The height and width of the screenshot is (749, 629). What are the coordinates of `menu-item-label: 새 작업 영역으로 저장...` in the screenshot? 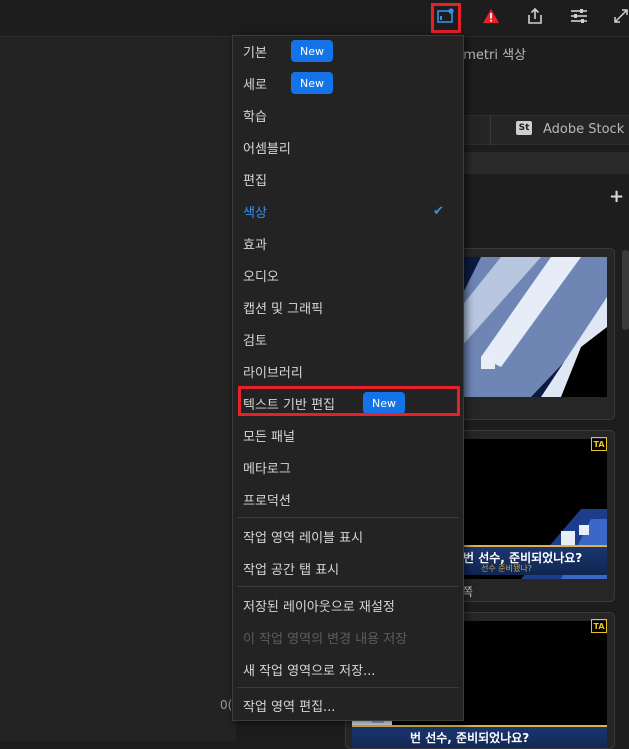 It's located at (309, 671).